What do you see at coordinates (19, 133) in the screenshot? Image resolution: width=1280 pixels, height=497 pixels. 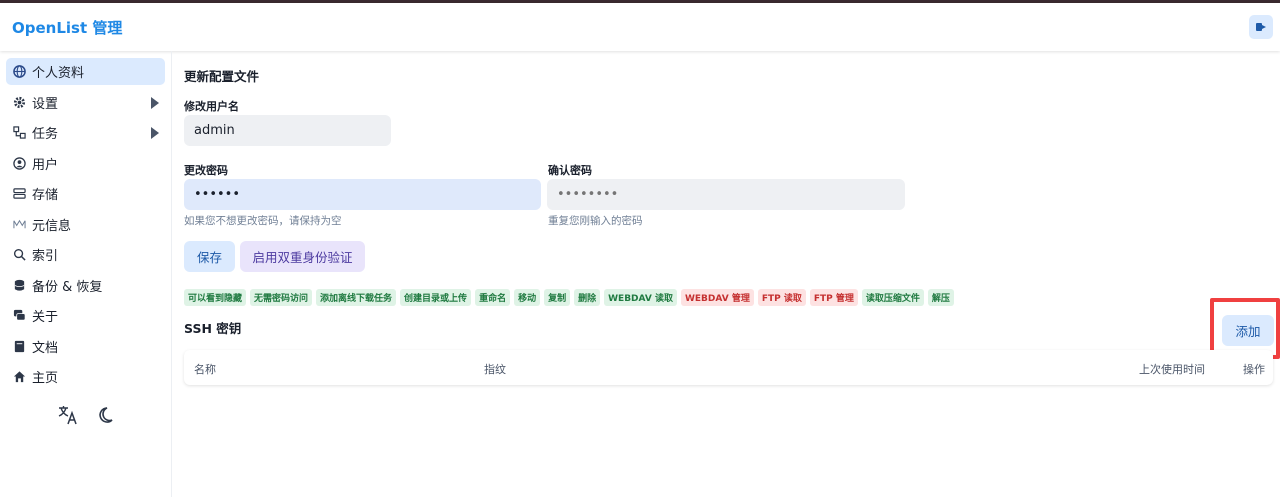 I see `workflow-icon` at bounding box center [19, 133].